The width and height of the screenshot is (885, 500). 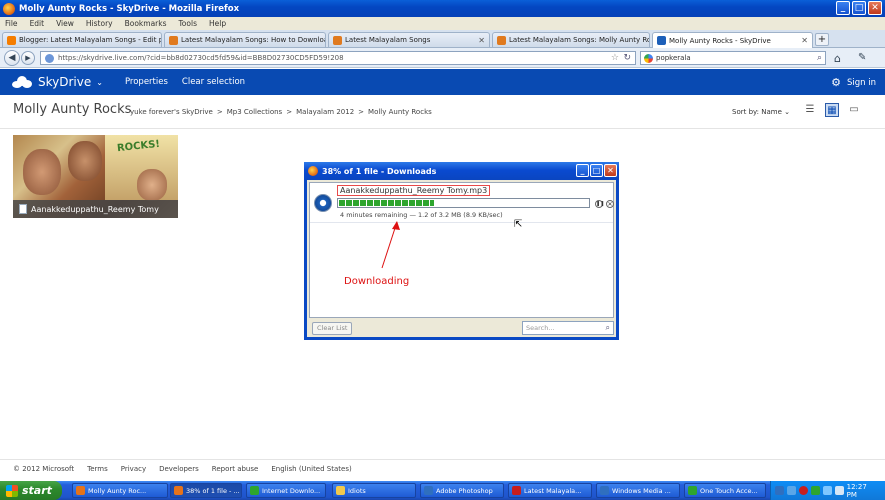 What do you see at coordinates (95, 176) in the screenshot?
I see `file-tile: ROCKS! Aanakkeduppathu_Reemy Tomy` at bounding box center [95, 176].